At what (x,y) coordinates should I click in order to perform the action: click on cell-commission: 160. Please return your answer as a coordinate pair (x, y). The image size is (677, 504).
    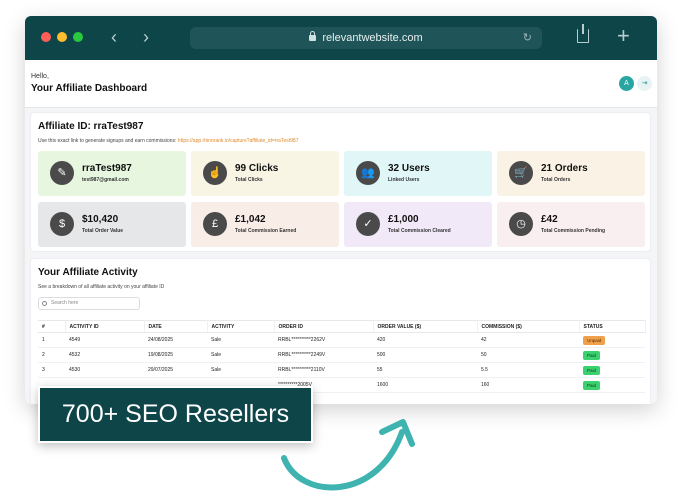
    Looking at the image, I should click on (528, 385).